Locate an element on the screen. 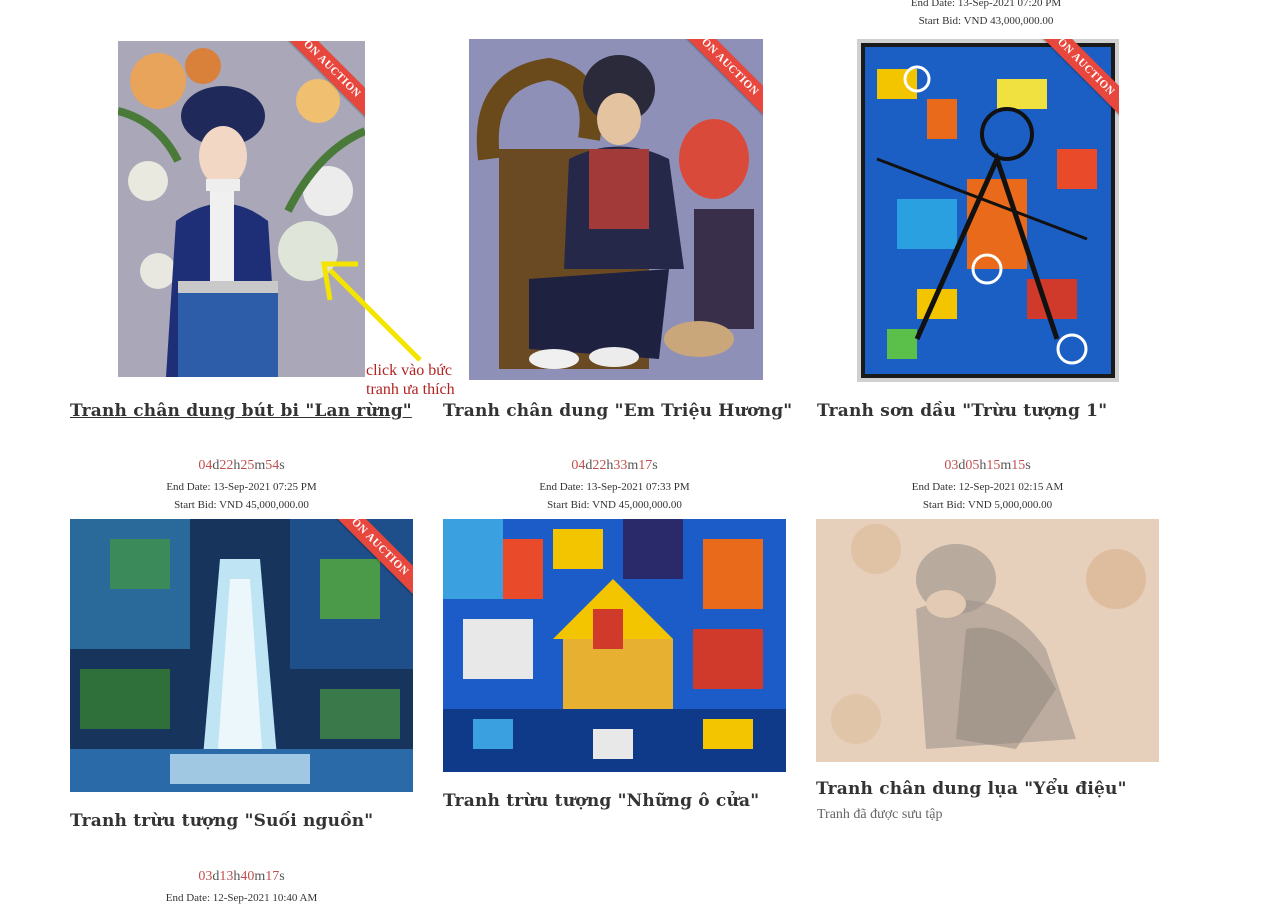 The width and height of the screenshot is (1273, 915). start-bid: Start Bid: VND 43,000,000.00 is located at coordinates (986, 21).